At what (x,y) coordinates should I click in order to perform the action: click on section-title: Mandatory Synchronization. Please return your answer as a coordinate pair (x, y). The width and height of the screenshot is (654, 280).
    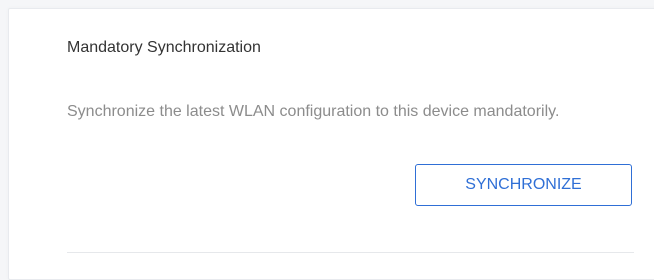
    Looking at the image, I should click on (164, 47).